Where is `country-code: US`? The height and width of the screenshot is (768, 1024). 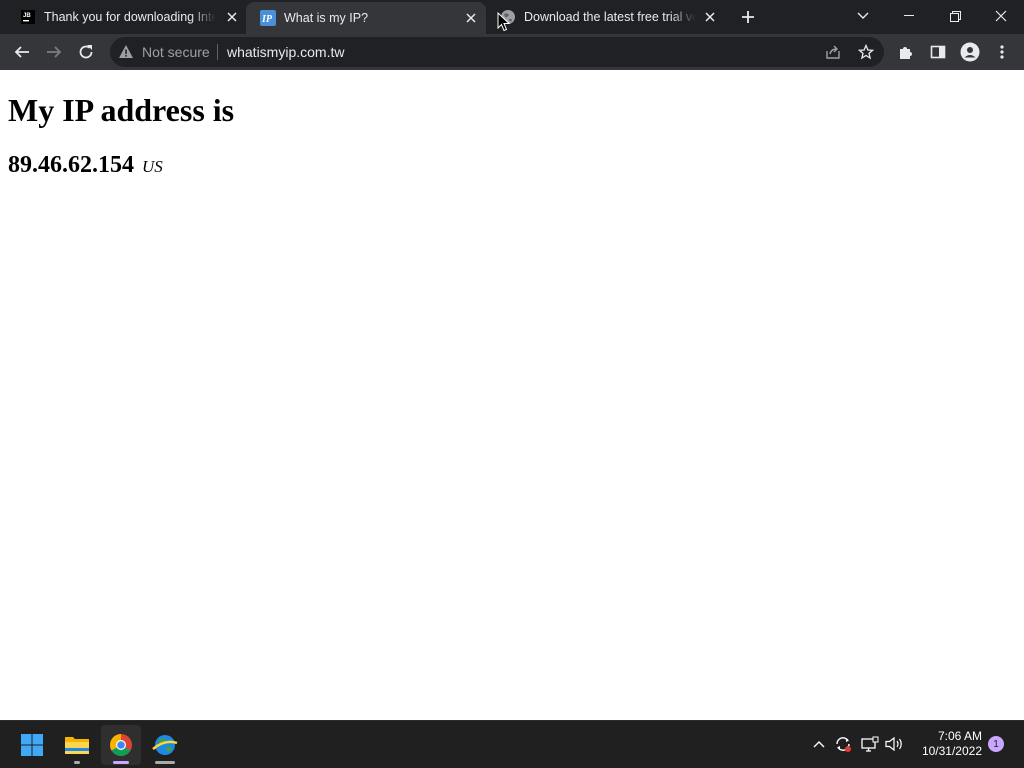
country-code: US is located at coordinates (152, 166).